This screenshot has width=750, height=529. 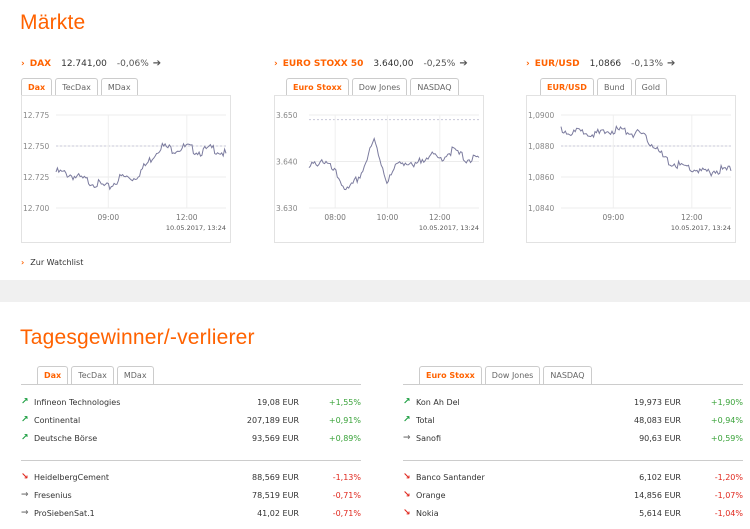 What do you see at coordinates (481, 438) in the screenshot?
I see `stock-name: Sanofi` at bounding box center [481, 438].